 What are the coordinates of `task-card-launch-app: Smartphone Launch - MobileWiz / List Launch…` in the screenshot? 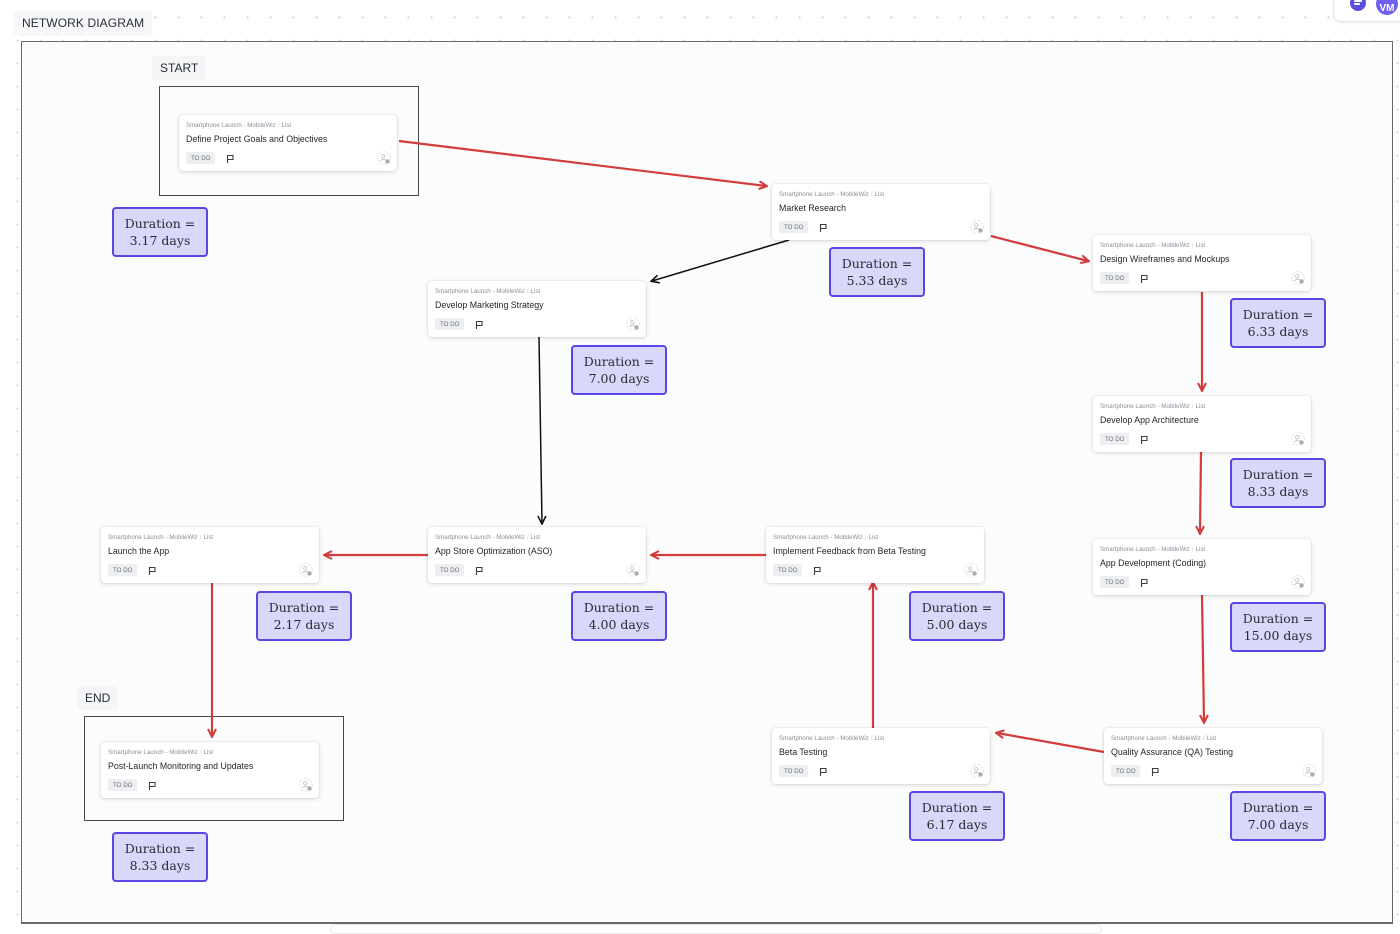 It's located at (210, 555).